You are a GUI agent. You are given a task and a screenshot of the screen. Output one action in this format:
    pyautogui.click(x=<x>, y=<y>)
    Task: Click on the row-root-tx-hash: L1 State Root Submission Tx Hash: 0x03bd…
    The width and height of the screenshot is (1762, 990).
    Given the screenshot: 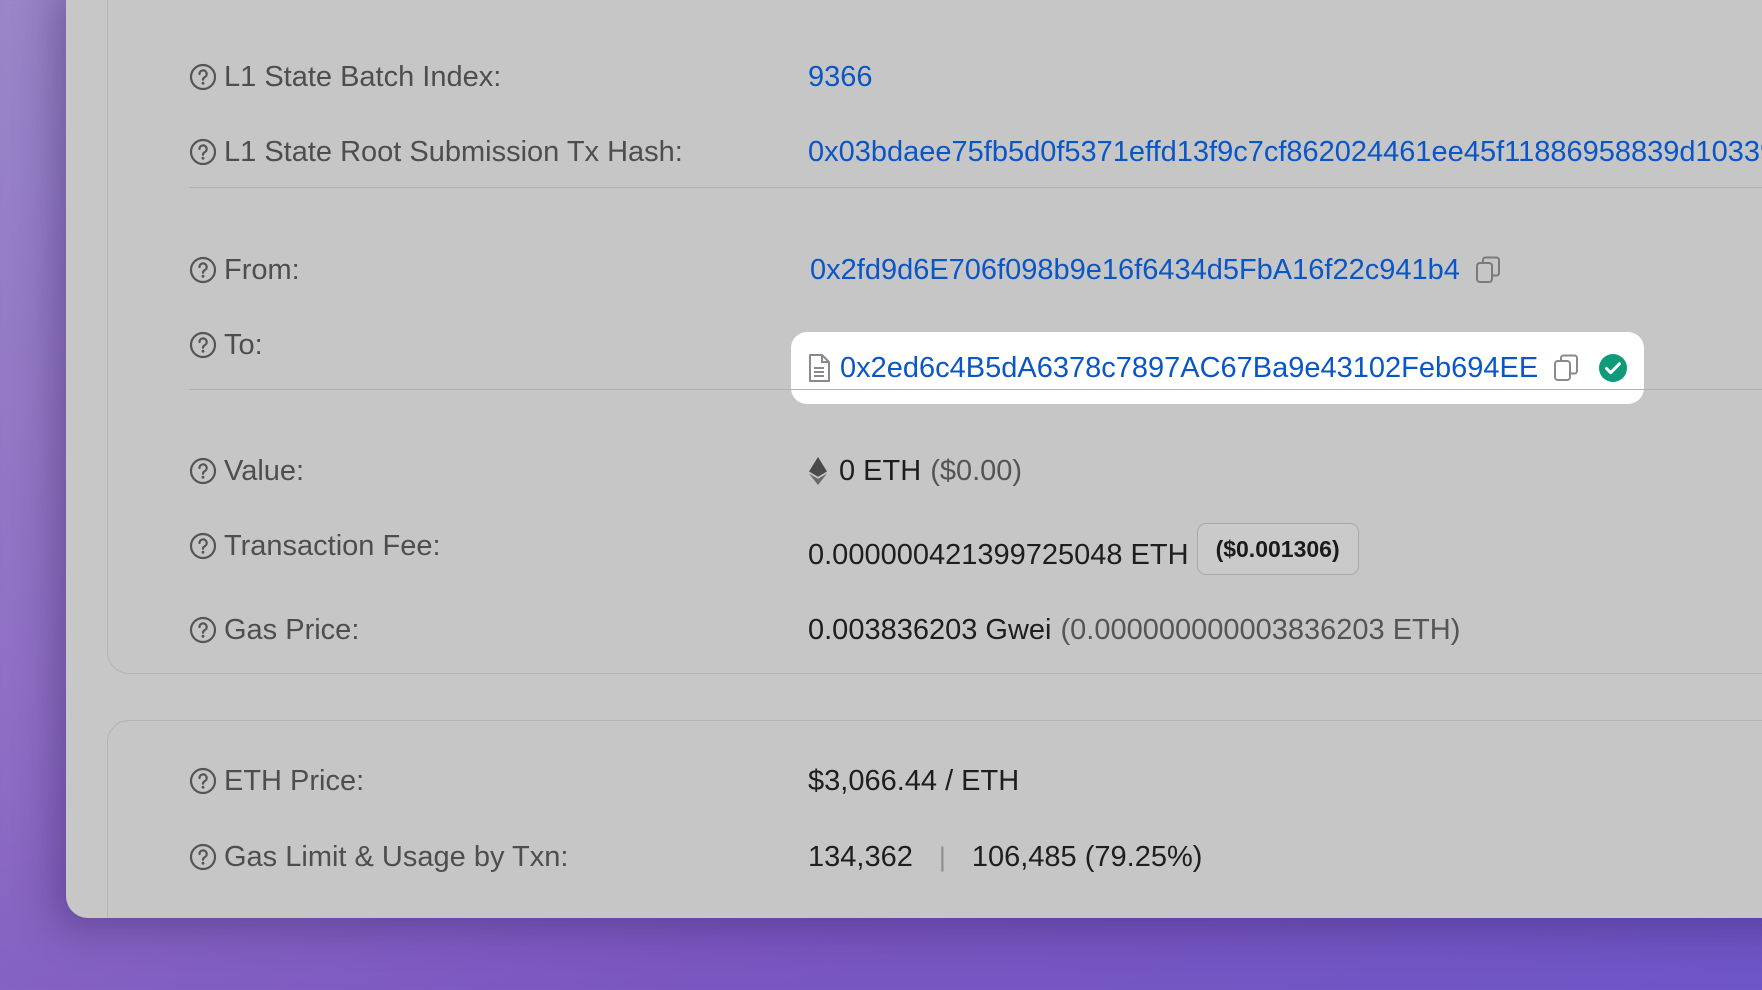 What is the action you would take?
    pyautogui.click(x=935, y=152)
    